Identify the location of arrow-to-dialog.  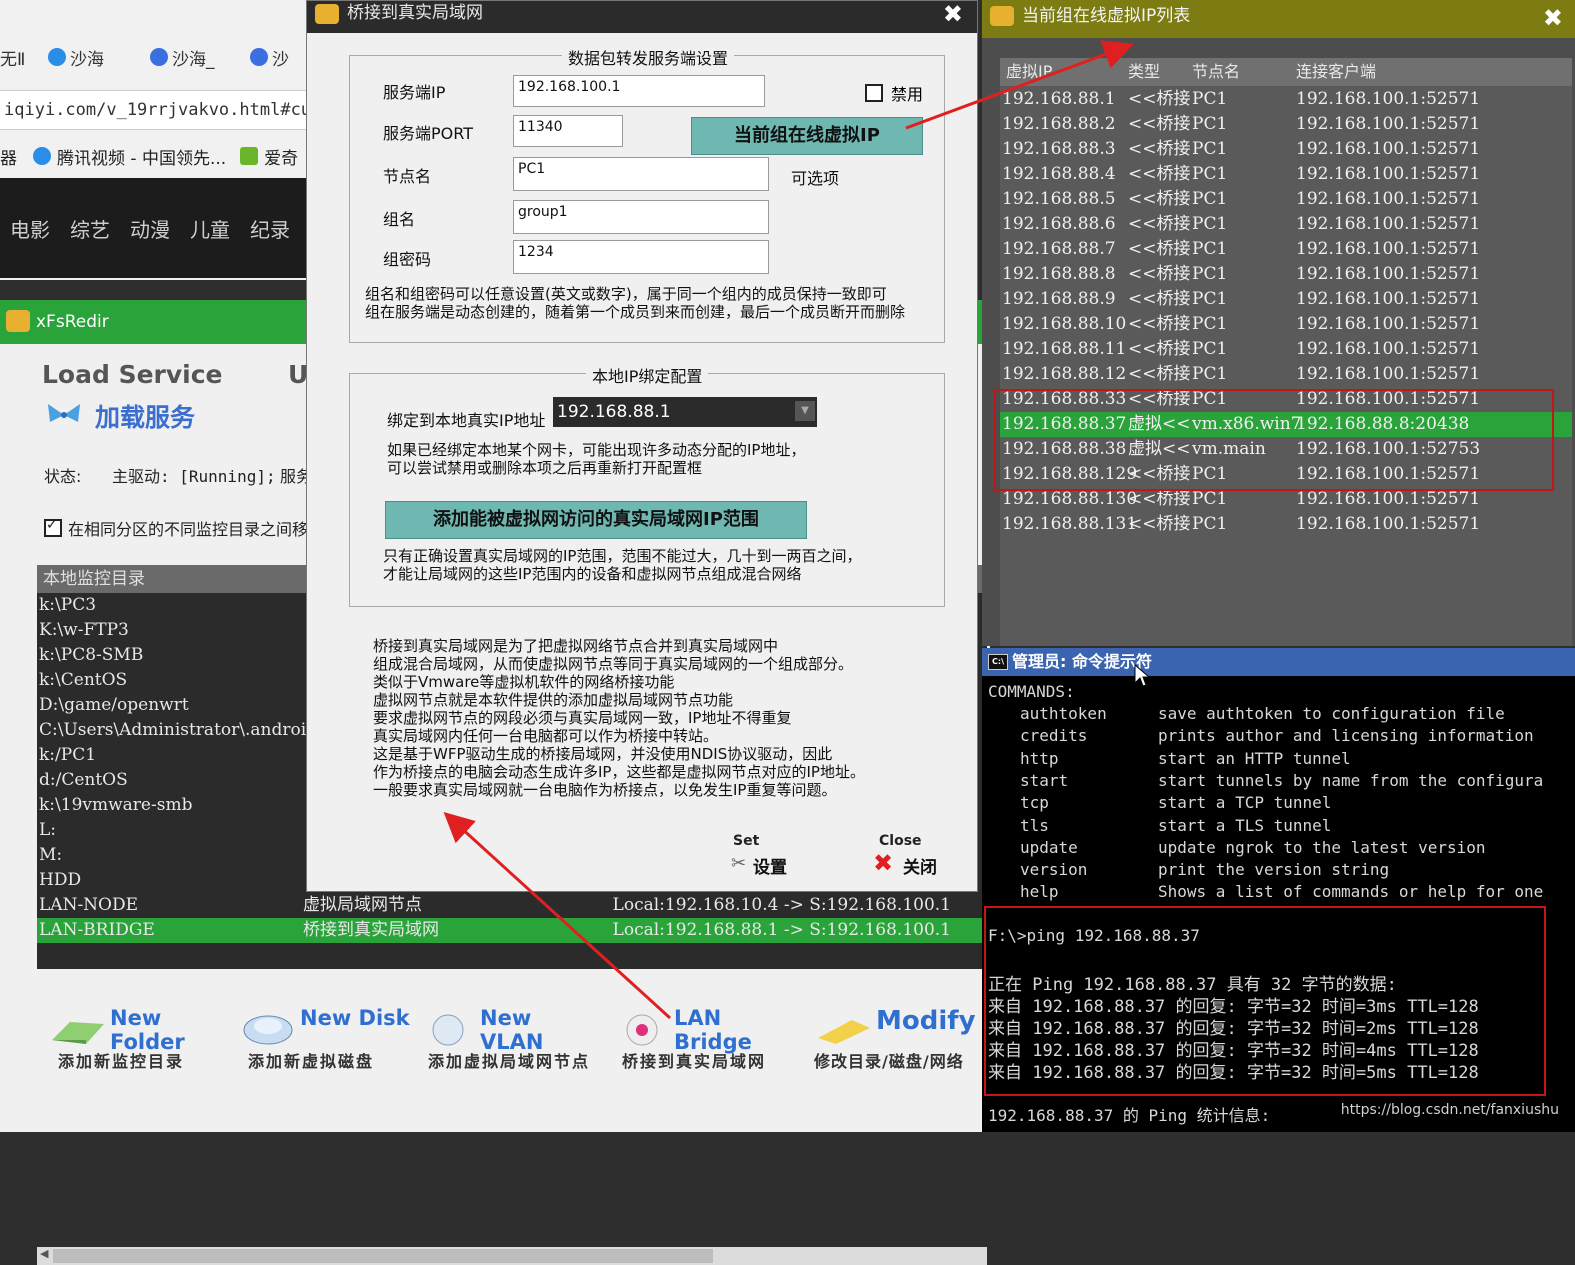
(557, 915).